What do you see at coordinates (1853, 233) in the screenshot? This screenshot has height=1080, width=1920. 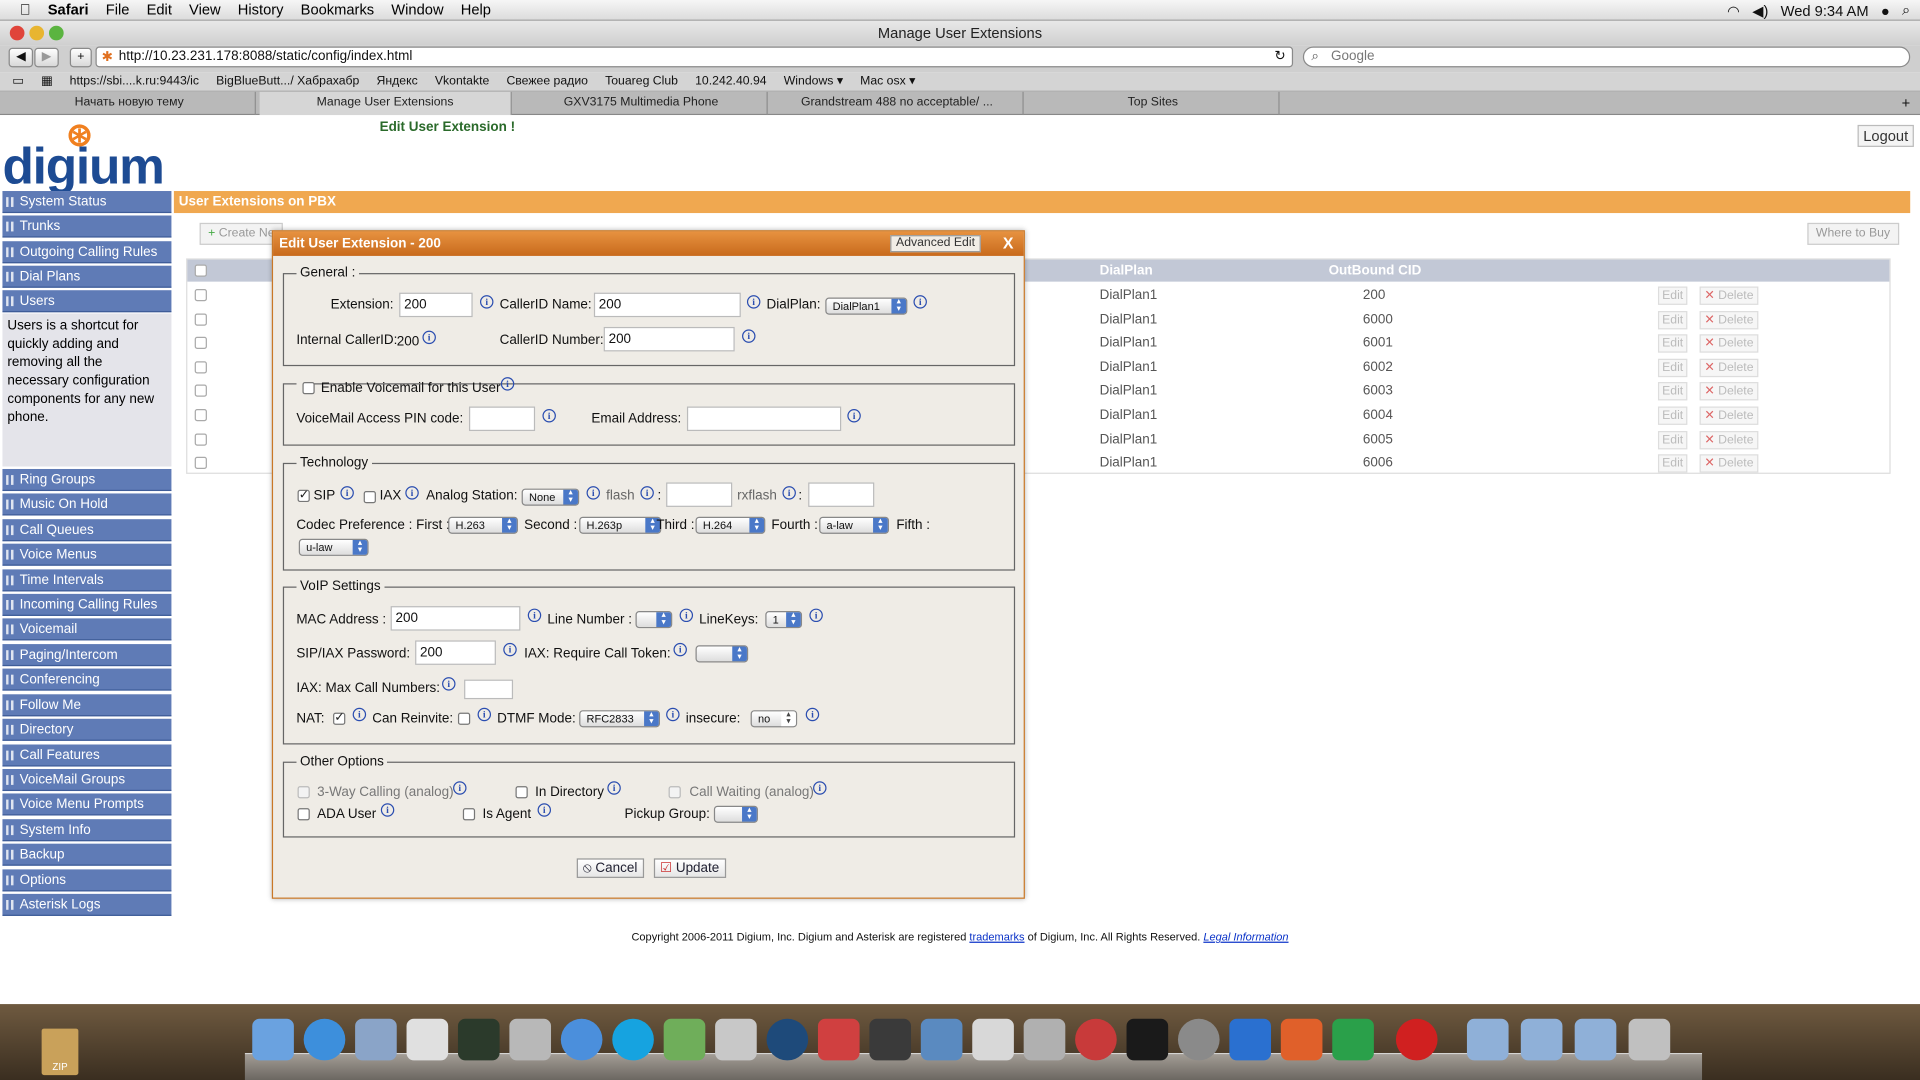 I see `where-to-buy-button: Where to Buy` at bounding box center [1853, 233].